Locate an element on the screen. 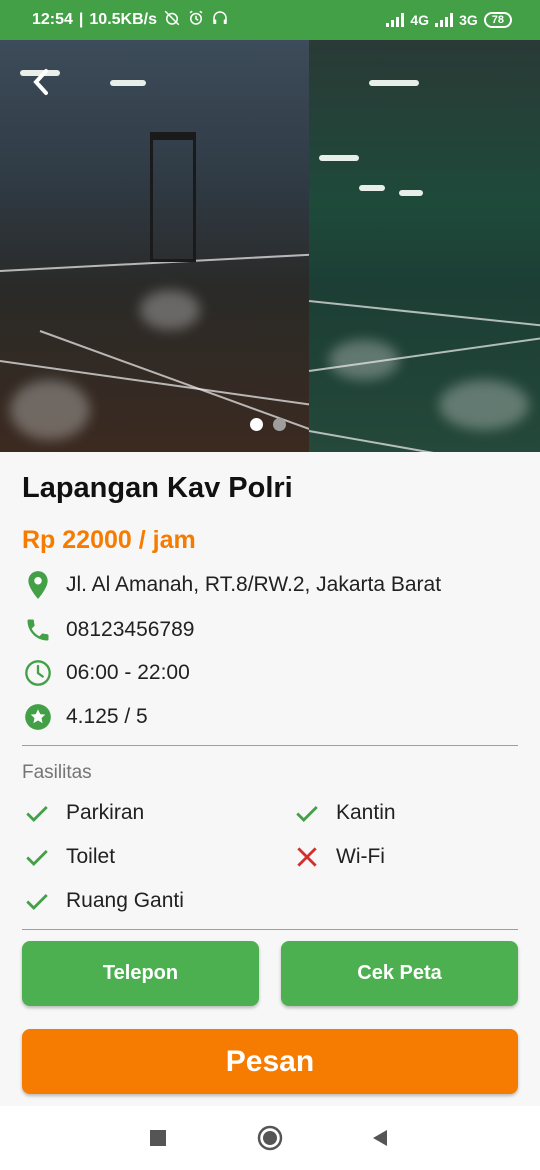 The image size is (540, 1170). facility-name: Wi-Fi is located at coordinates (360, 856).